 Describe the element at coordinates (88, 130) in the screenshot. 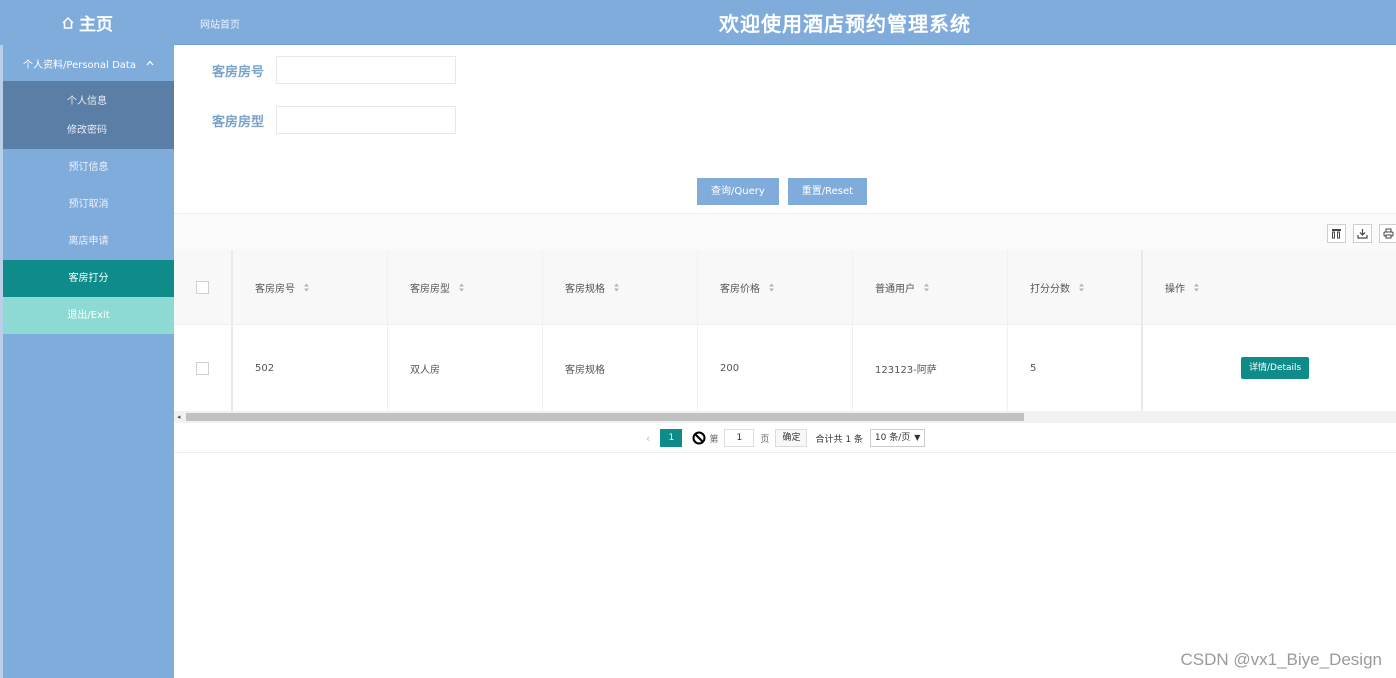

I see `sidebar-item-change-password: 修改密码` at that location.